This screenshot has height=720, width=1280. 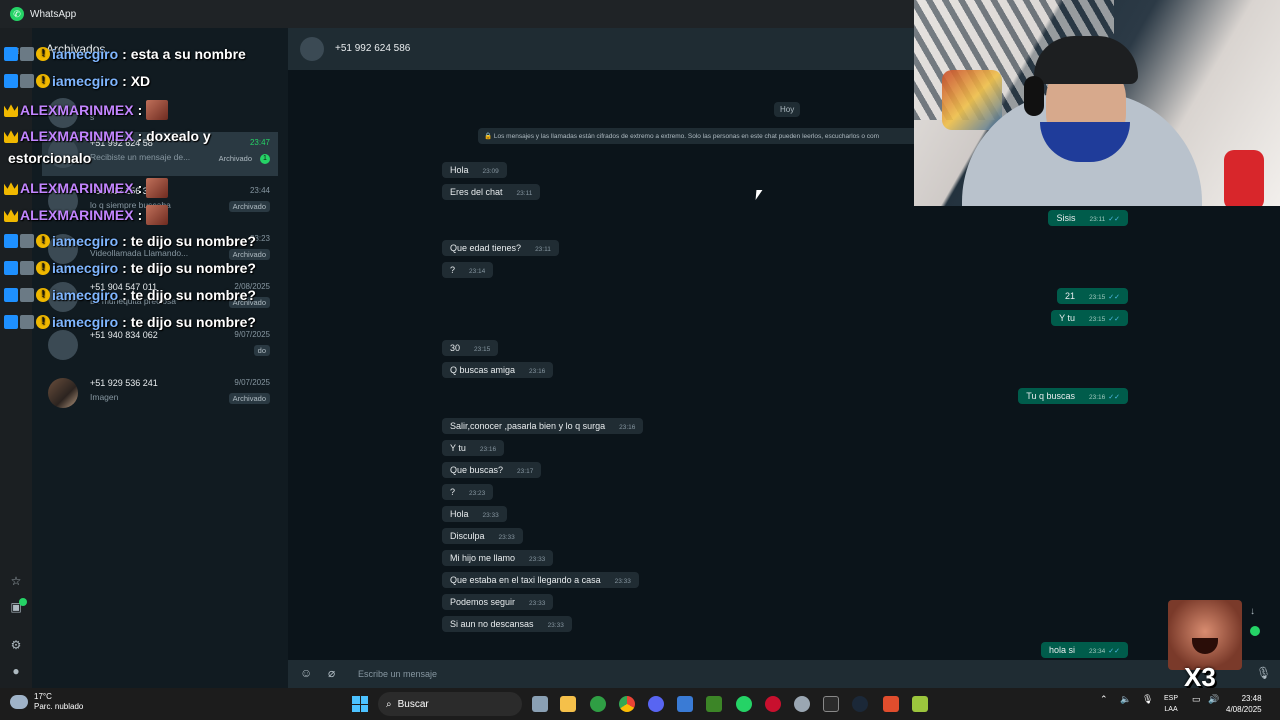 What do you see at coordinates (23, 602) in the screenshot?
I see `archive-badge` at bounding box center [23, 602].